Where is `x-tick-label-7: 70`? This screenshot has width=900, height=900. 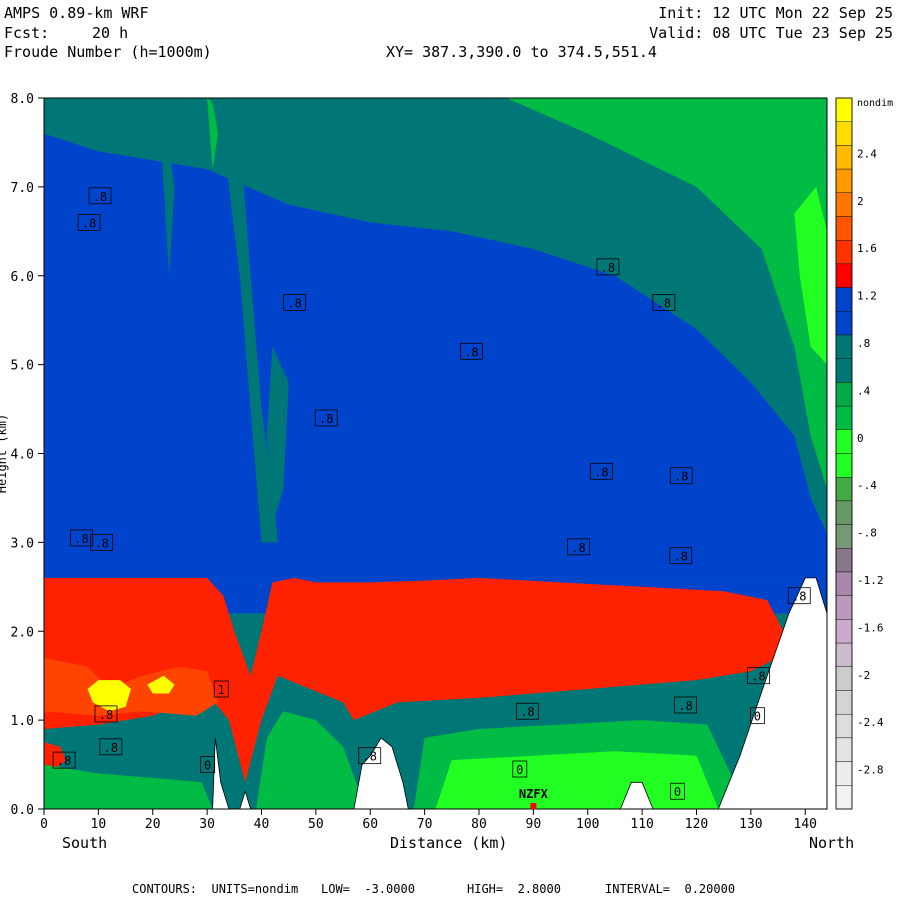 x-tick-label-7: 70 is located at coordinates (425, 824).